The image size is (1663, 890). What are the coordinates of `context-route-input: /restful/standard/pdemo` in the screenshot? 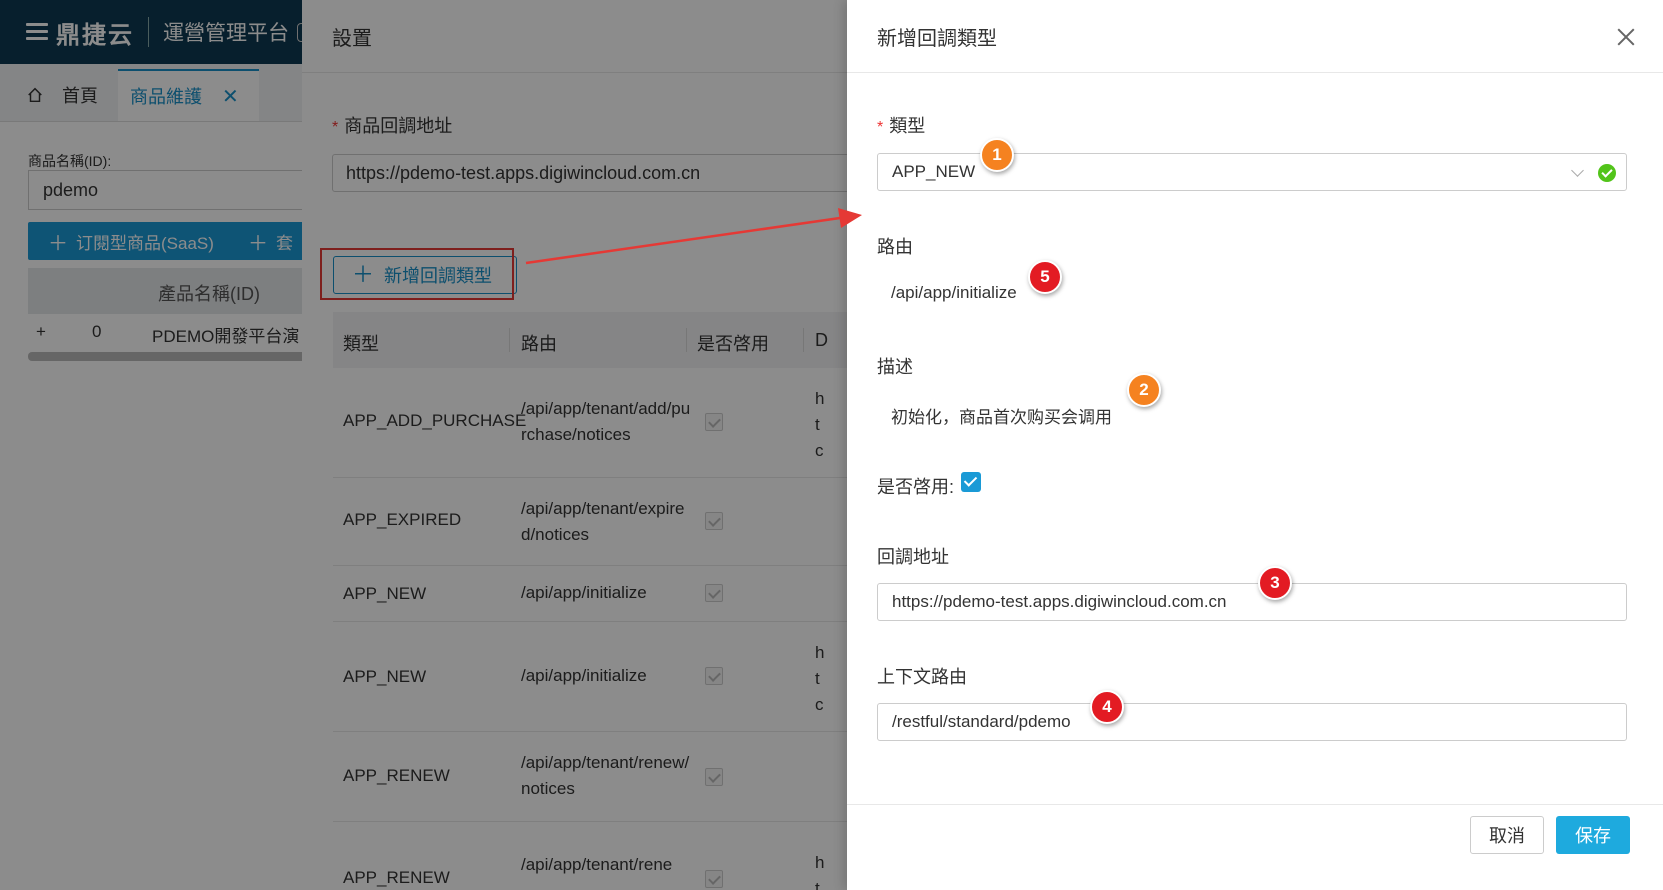 It's located at (1252, 722).